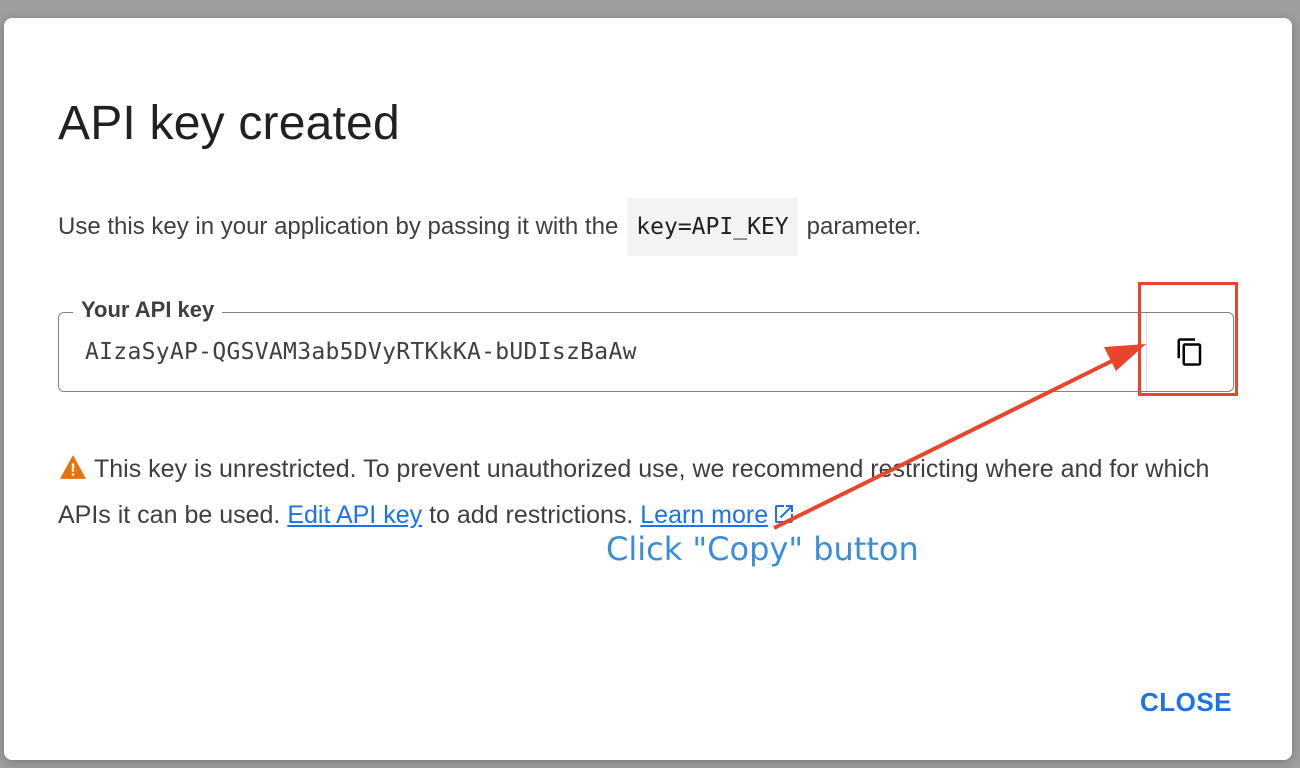  I want to click on api-key-value: AIzaSyAP-QGSVAM3ab5DVyRTKkKA-bUDIszBaAw, so click(361, 352).